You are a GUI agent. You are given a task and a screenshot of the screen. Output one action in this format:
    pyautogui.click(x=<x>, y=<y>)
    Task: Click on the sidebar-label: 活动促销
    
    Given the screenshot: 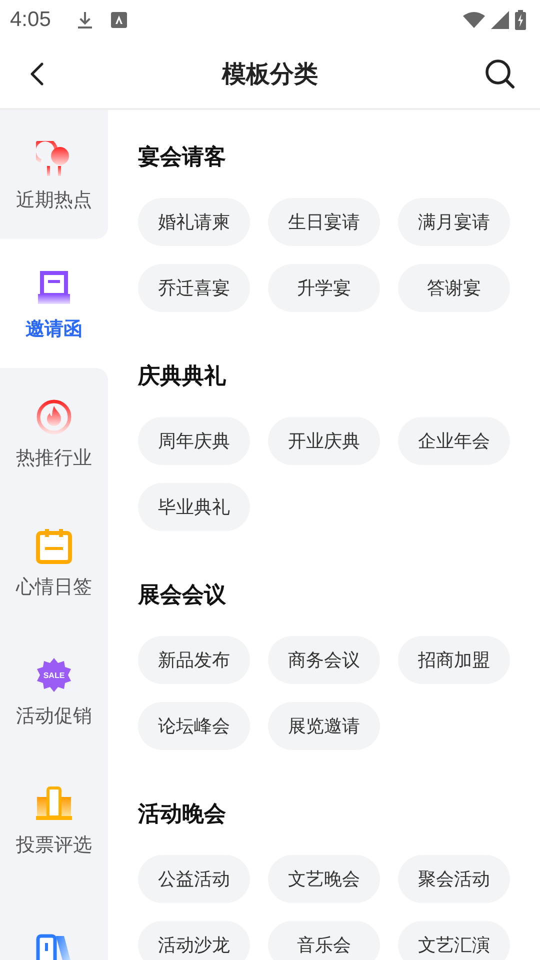 What is the action you would take?
    pyautogui.click(x=54, y=716)
    